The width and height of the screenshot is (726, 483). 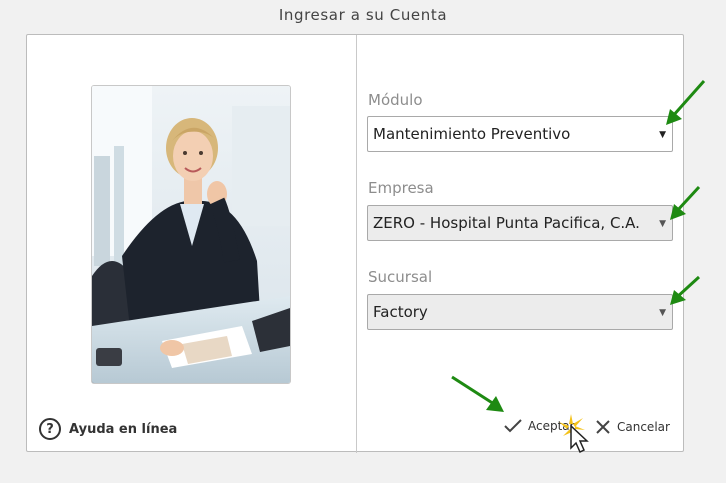 What do you see at coordinates (363, 15) in the screenshot?
I see `window-title: Ingresar a su Cuenta` at bounding box center [363, 15].